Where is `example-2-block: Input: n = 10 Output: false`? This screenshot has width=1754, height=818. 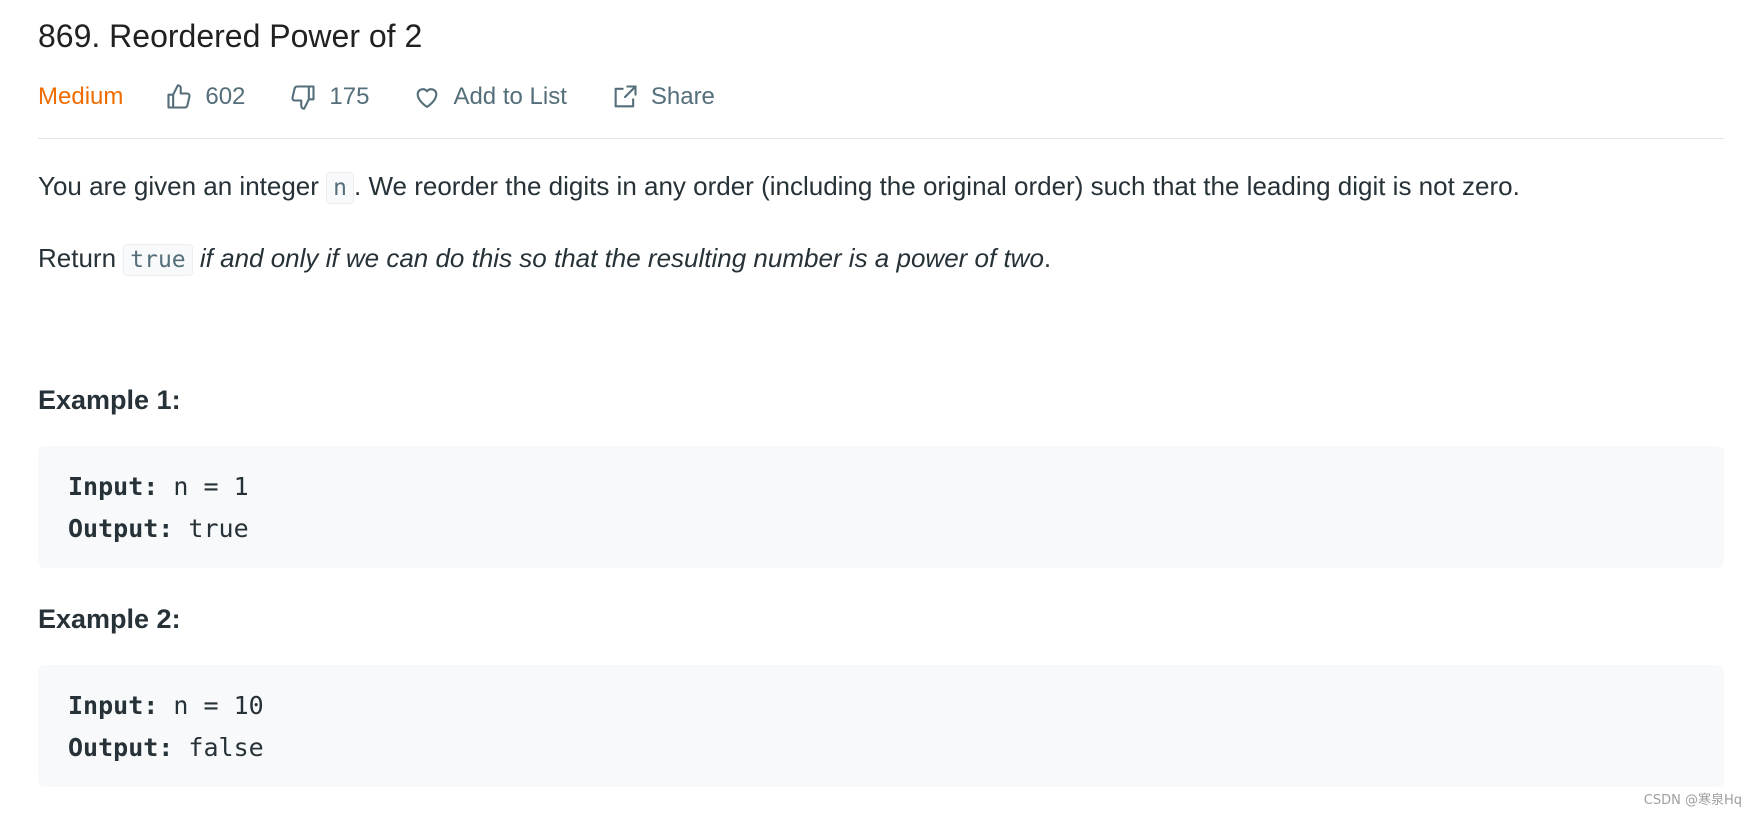 example-2-block: Input: n = 10 Output: false is located at coordinates (881, 726).